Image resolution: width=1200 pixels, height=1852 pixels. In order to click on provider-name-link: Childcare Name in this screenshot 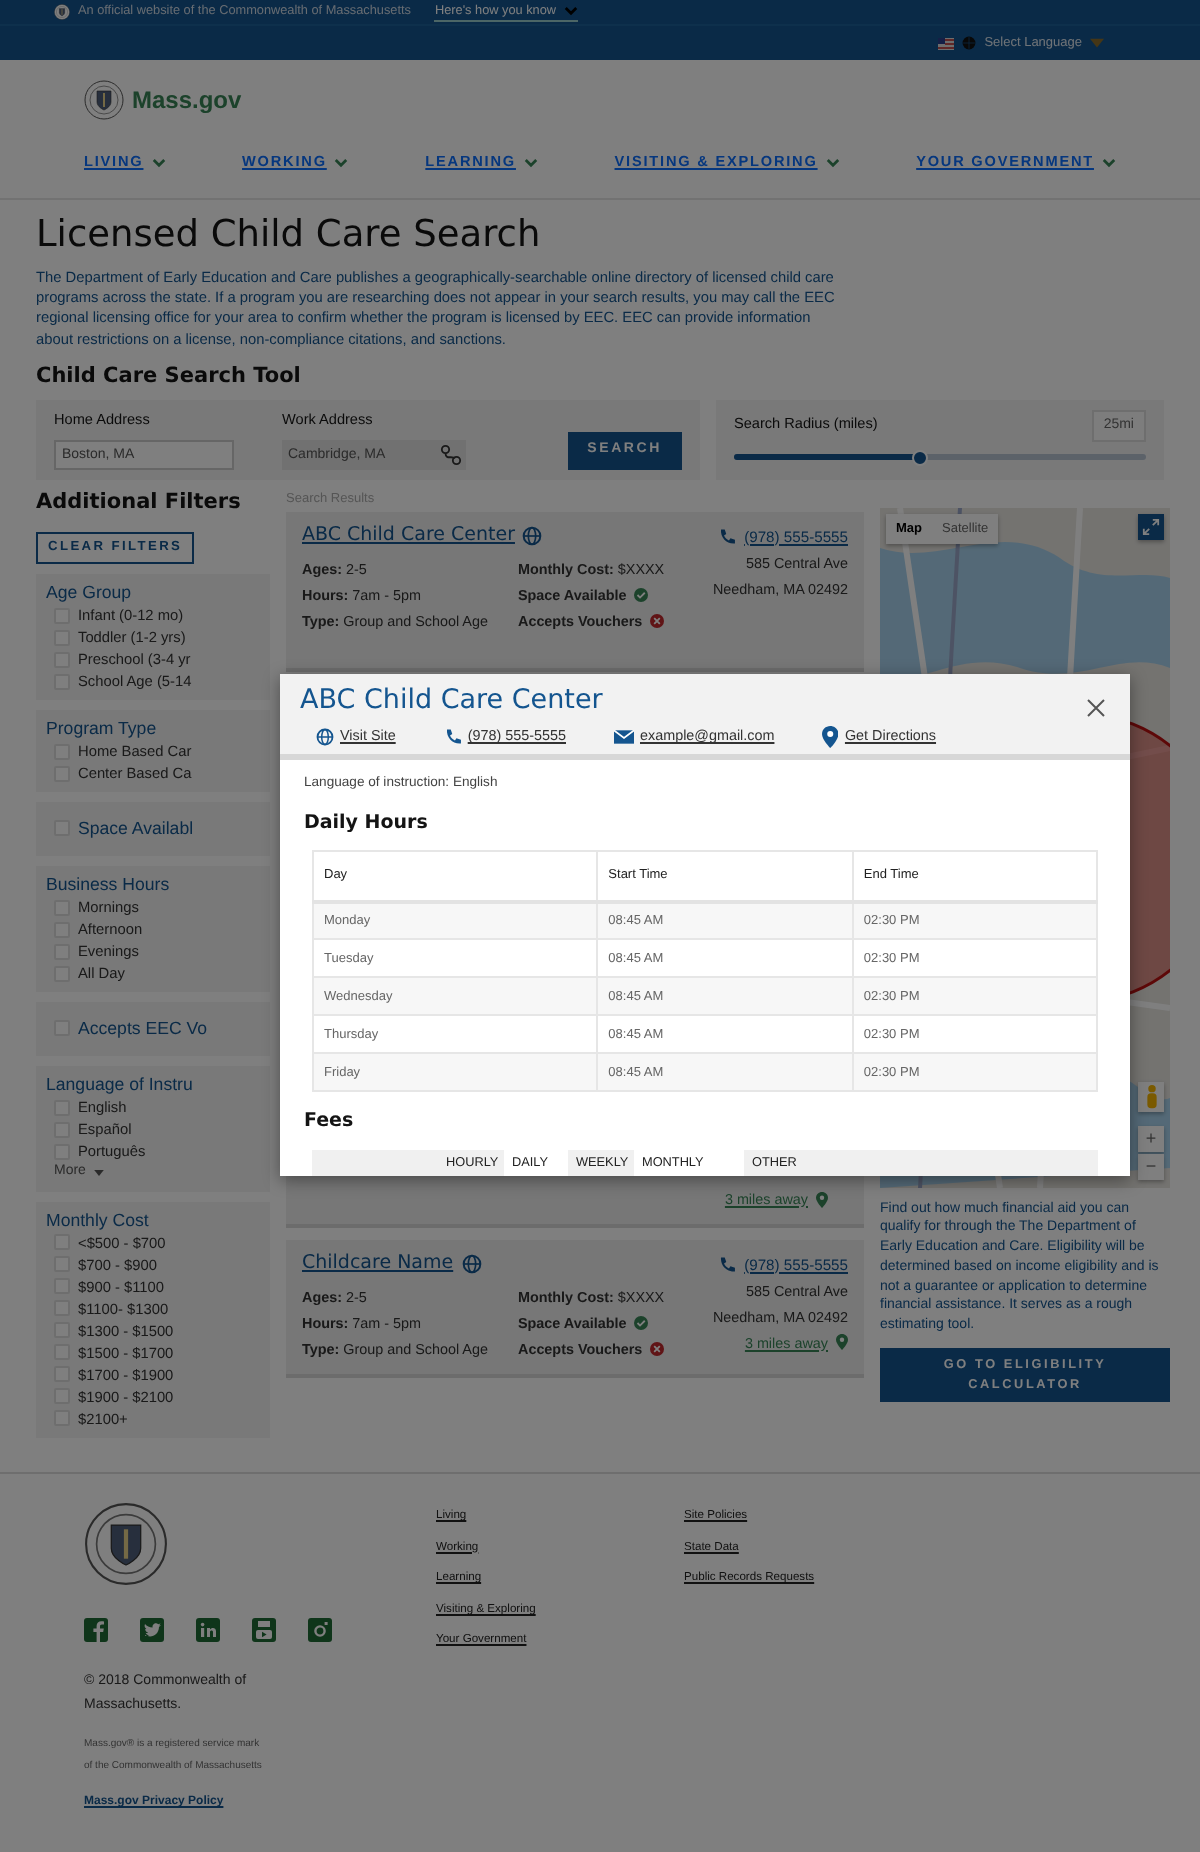, I will do `click(378, 1263)`.